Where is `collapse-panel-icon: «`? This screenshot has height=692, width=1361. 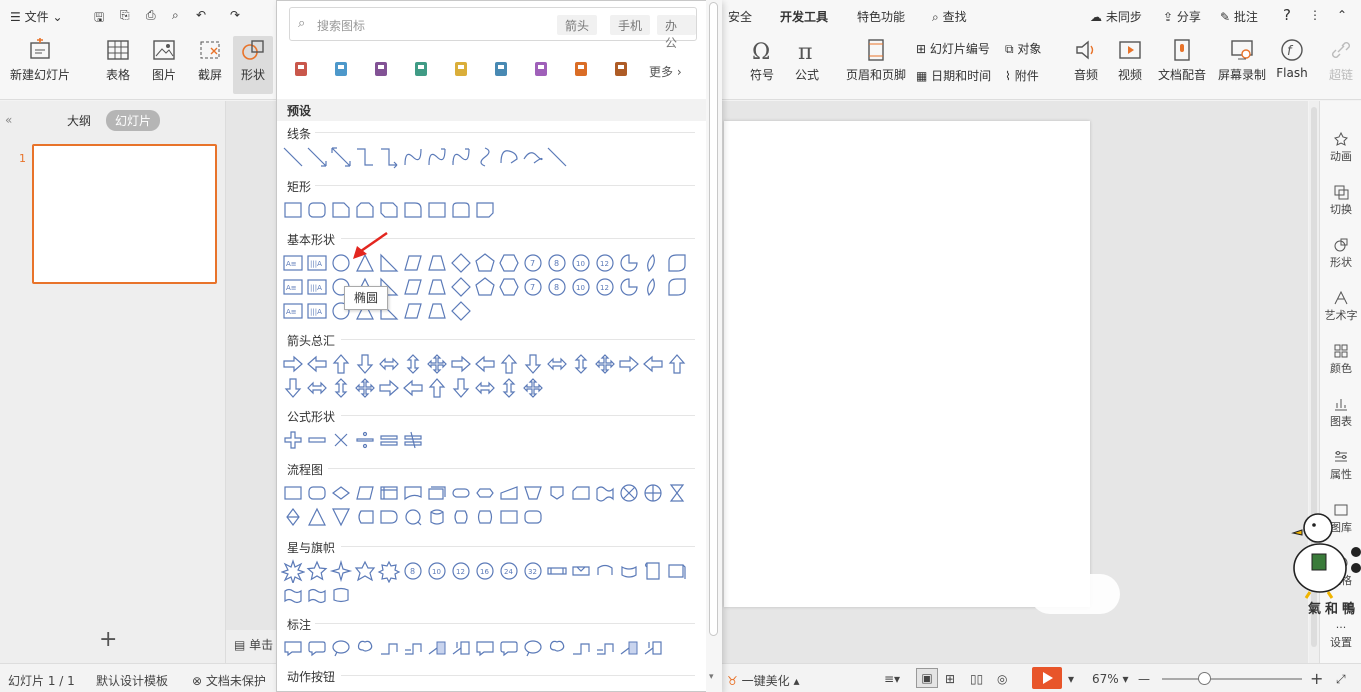 collapse-panel-icon: « is located at coordinates (8, 120).